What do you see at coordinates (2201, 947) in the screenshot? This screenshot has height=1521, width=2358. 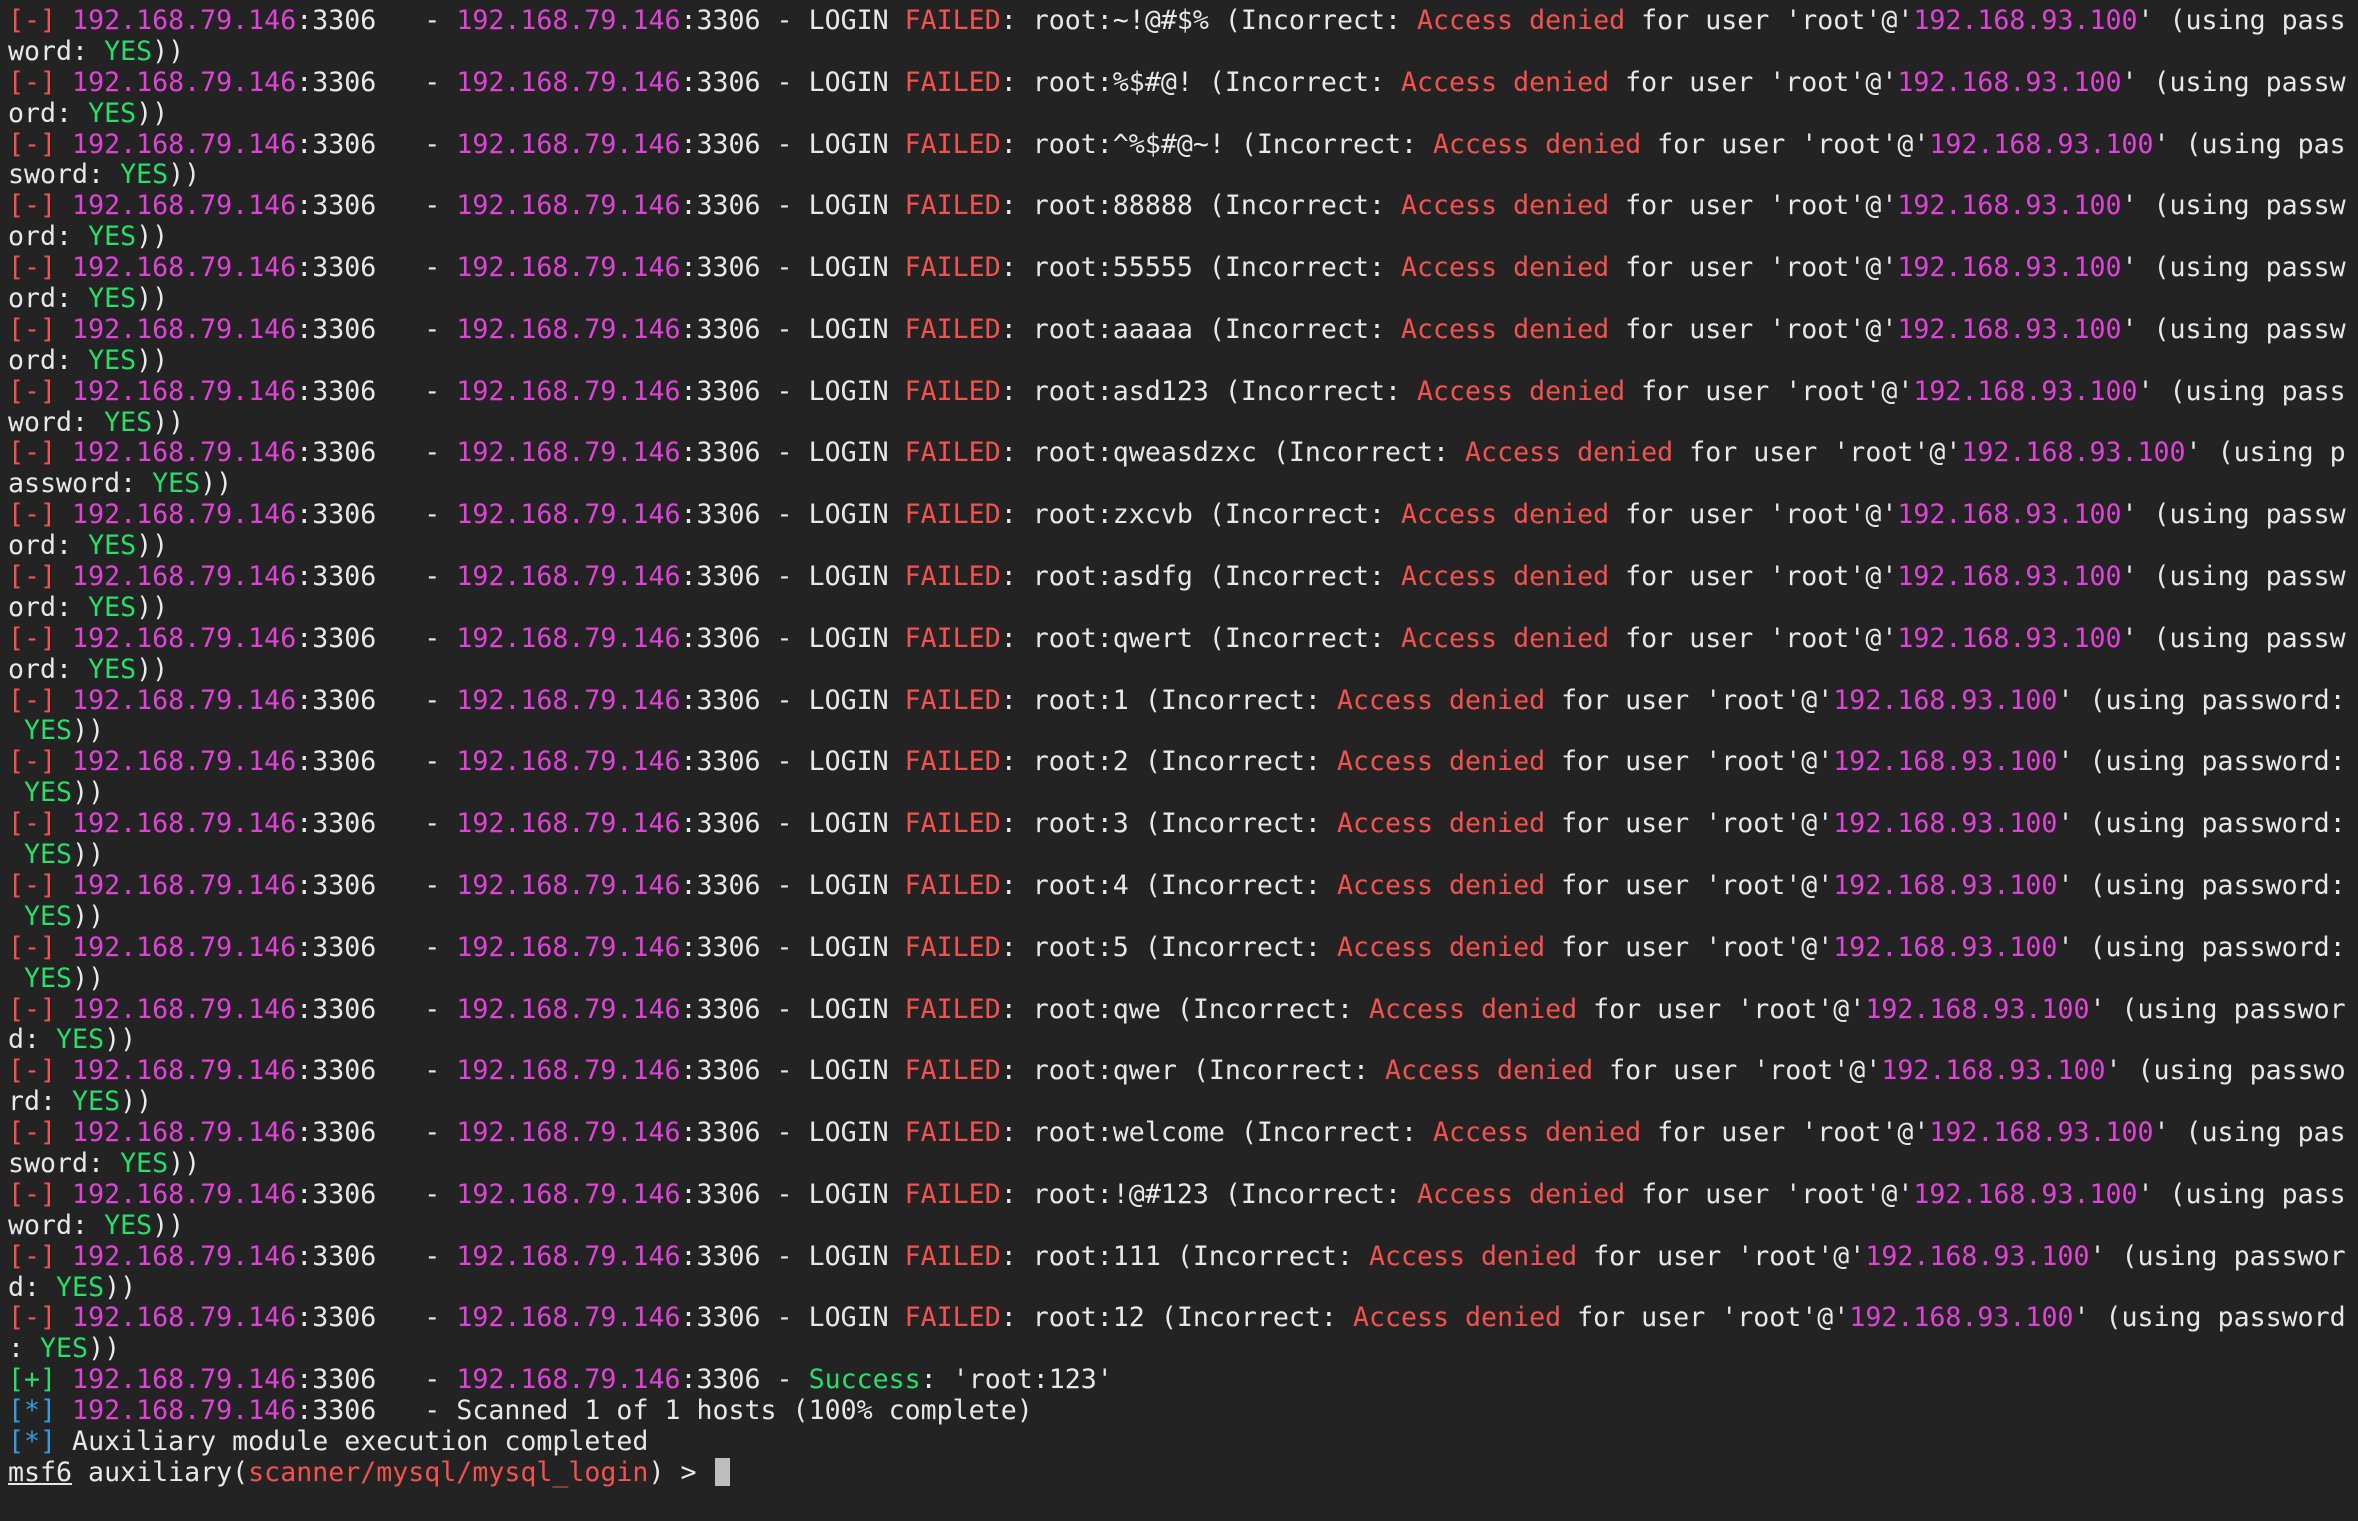 I see `terminal-text-segment: ' (using password:` at bounding box center [2201, 947].